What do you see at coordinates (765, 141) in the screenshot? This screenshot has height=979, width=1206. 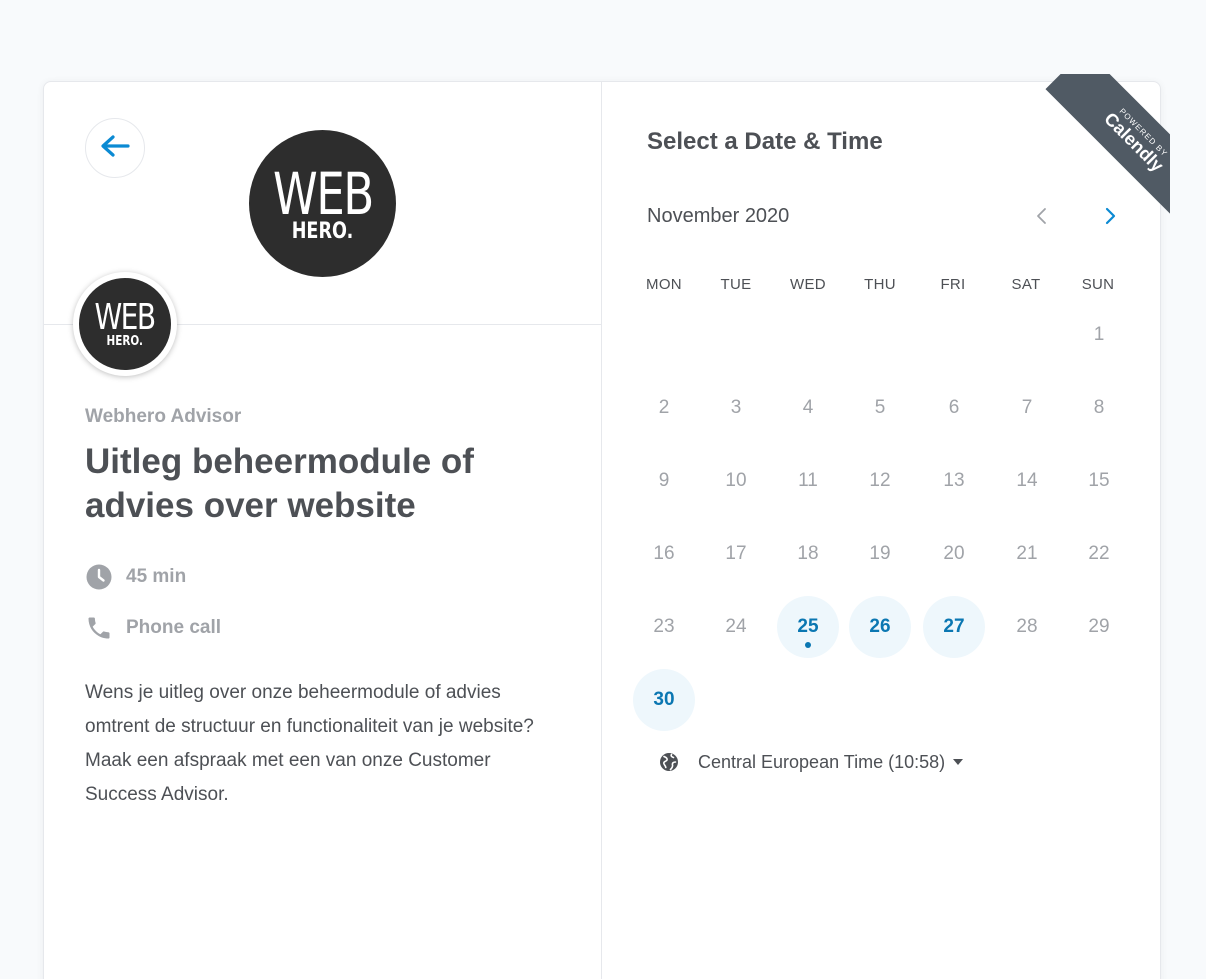 I see `date-picker-heading: Select a Date & Time` at bounding box center [765, 141].